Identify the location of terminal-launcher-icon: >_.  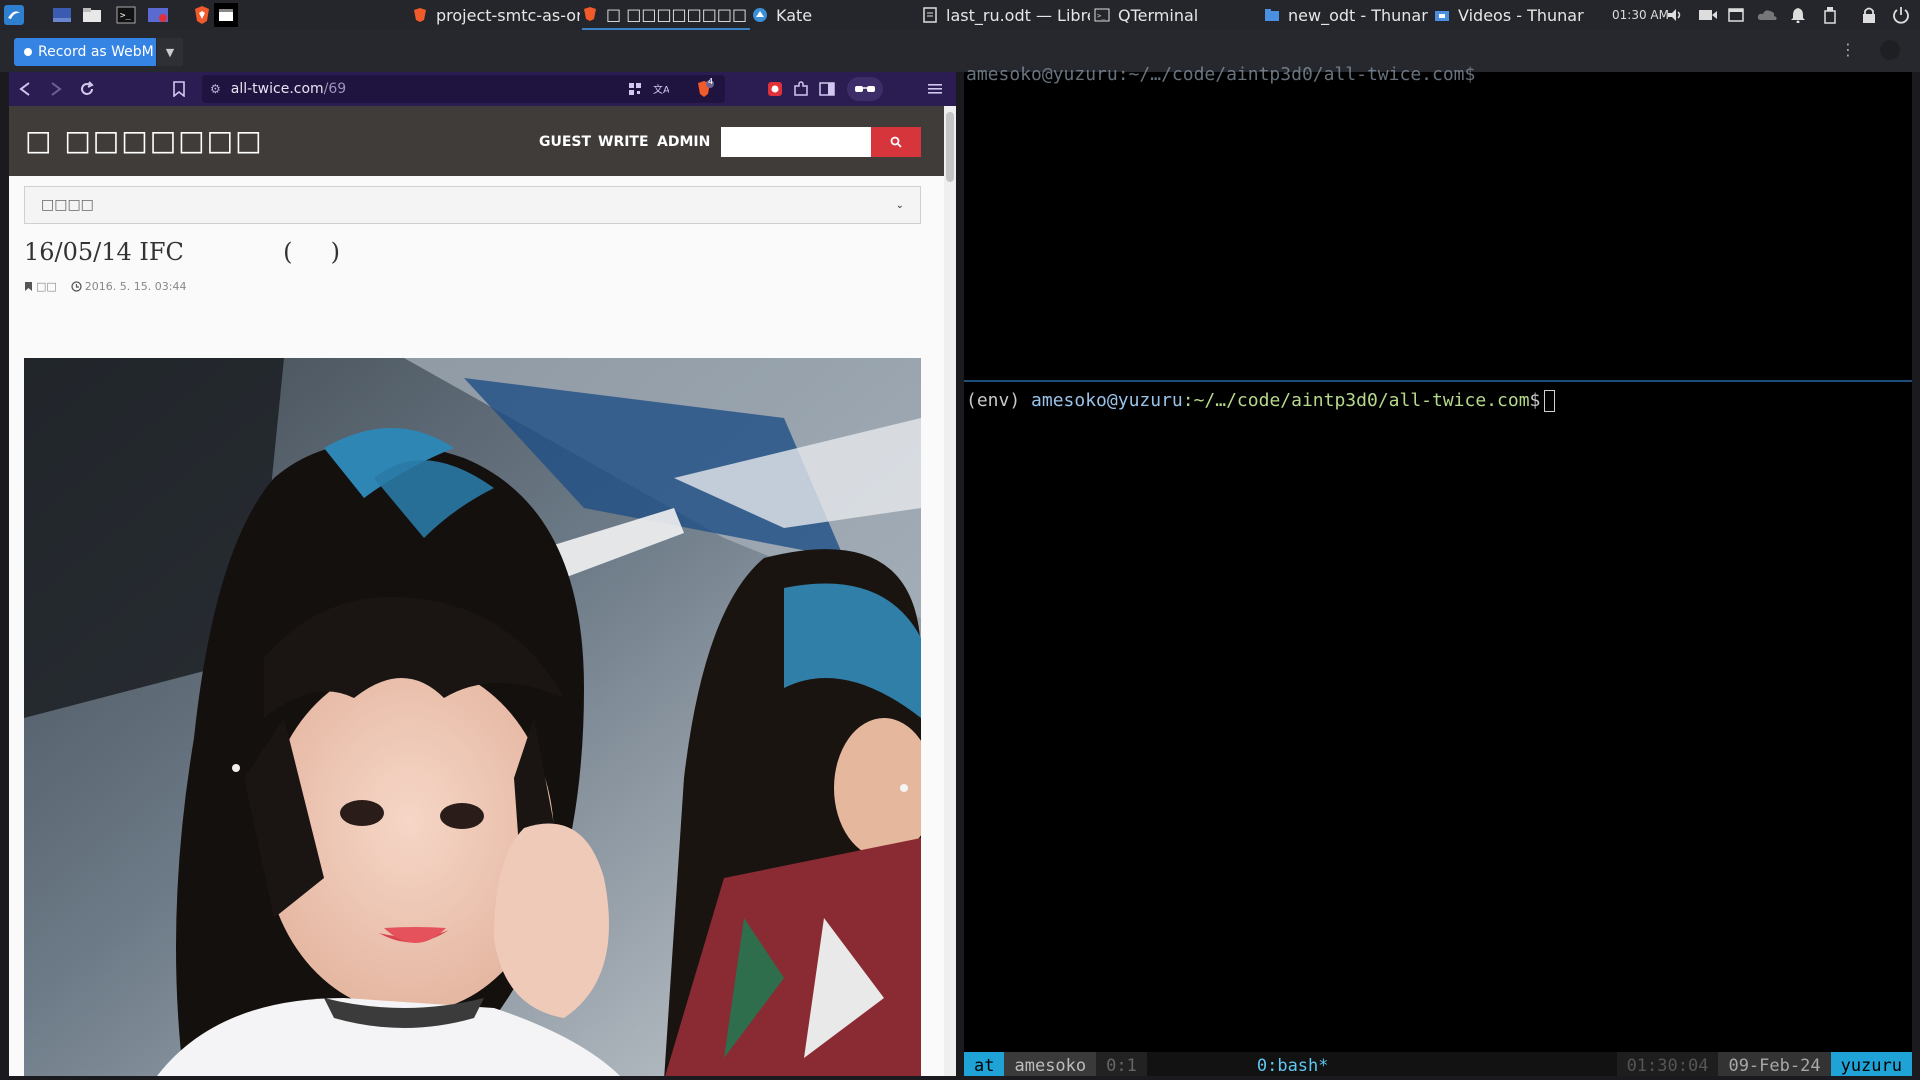
(126, 15).